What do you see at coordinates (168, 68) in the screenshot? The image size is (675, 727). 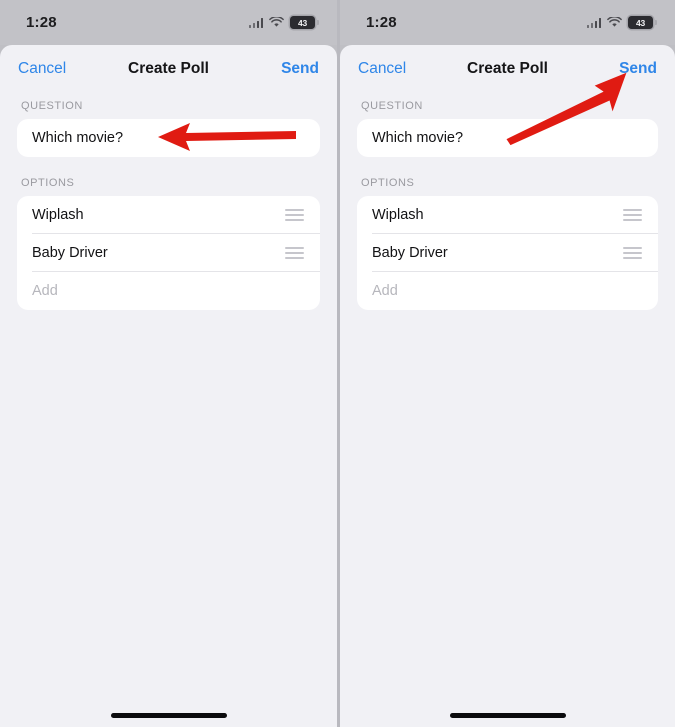 I see `sheet-navbar-left: Cancel Create Poll Send` at bounding box center [168, 68].